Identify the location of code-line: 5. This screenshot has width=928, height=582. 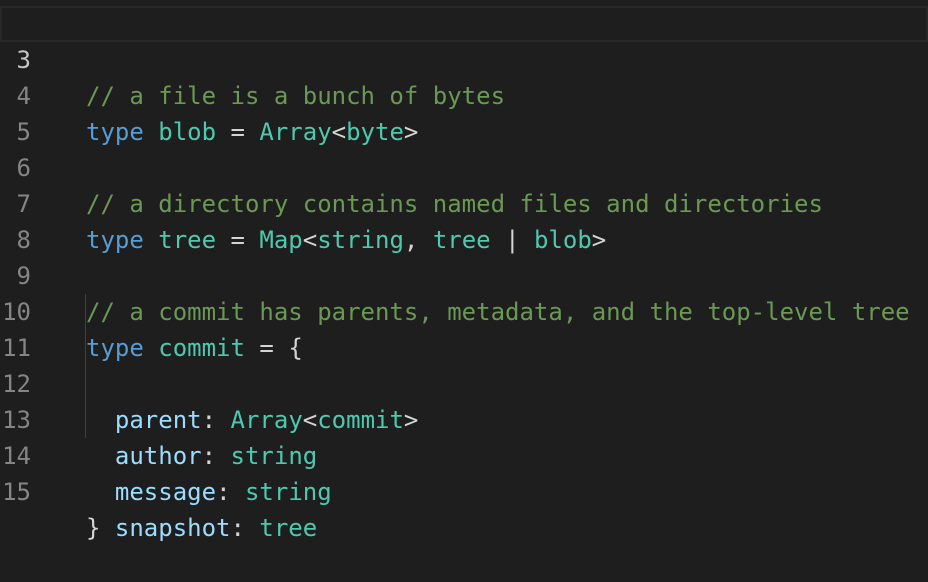
(464, 112).